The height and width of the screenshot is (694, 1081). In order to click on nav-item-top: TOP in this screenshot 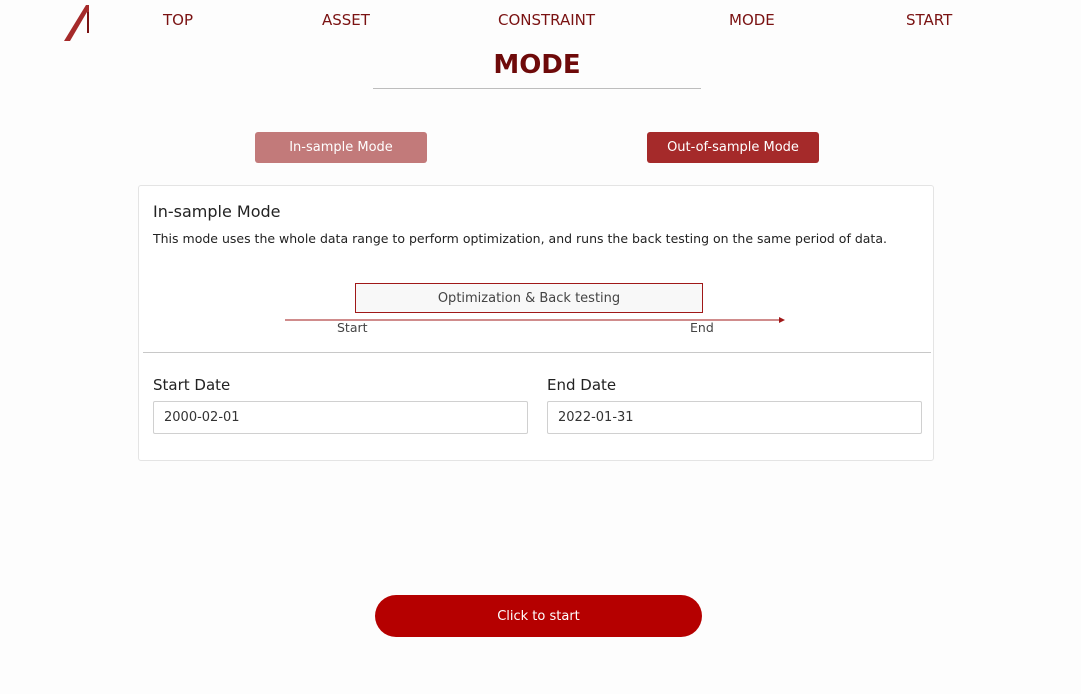, I will do `click(178, 20)`.